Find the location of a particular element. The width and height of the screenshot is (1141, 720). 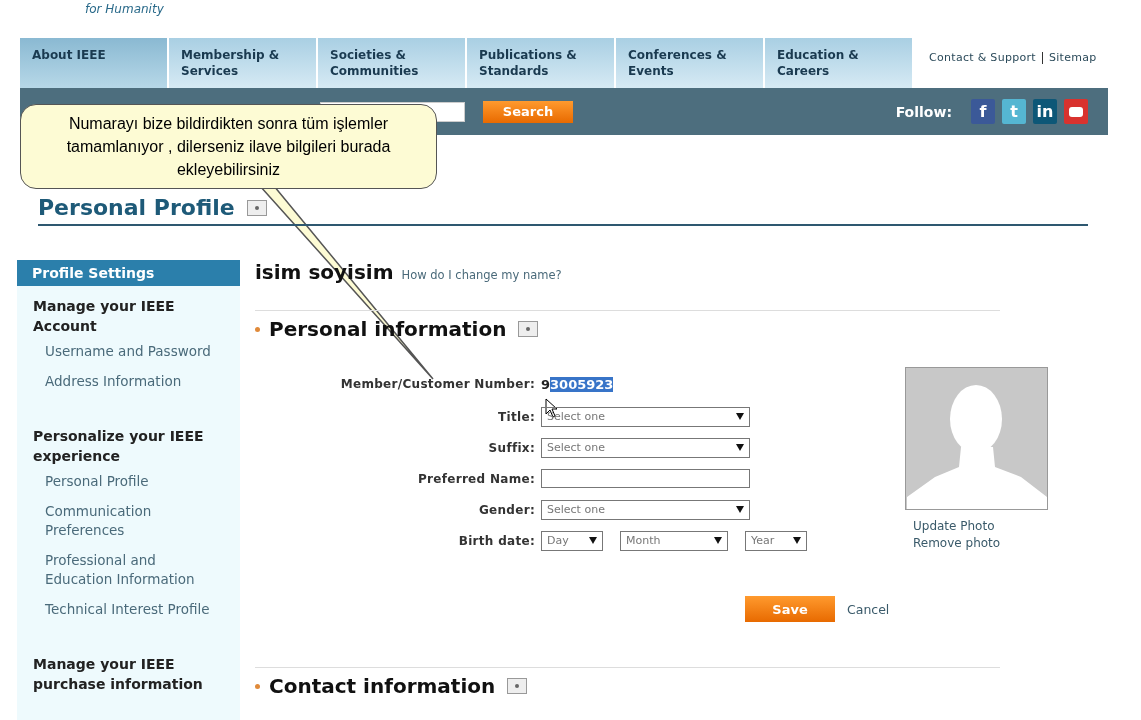

input-field is located at coordinates (645, 478).